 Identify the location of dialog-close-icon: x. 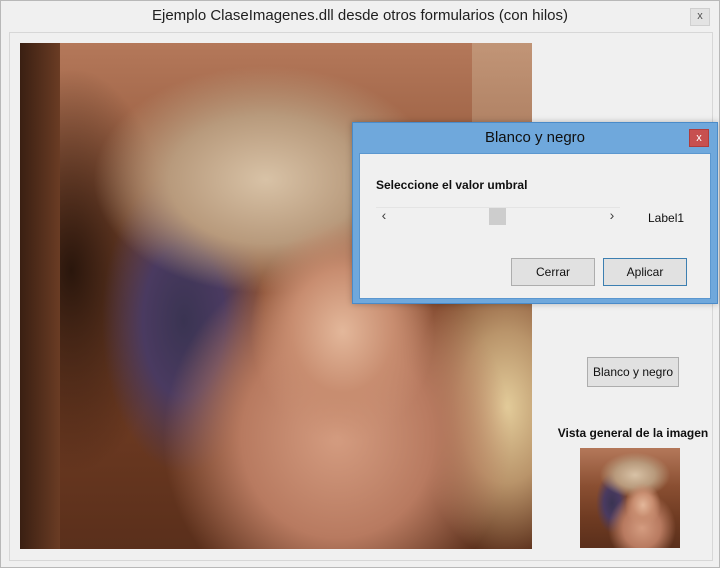
(699, 138).